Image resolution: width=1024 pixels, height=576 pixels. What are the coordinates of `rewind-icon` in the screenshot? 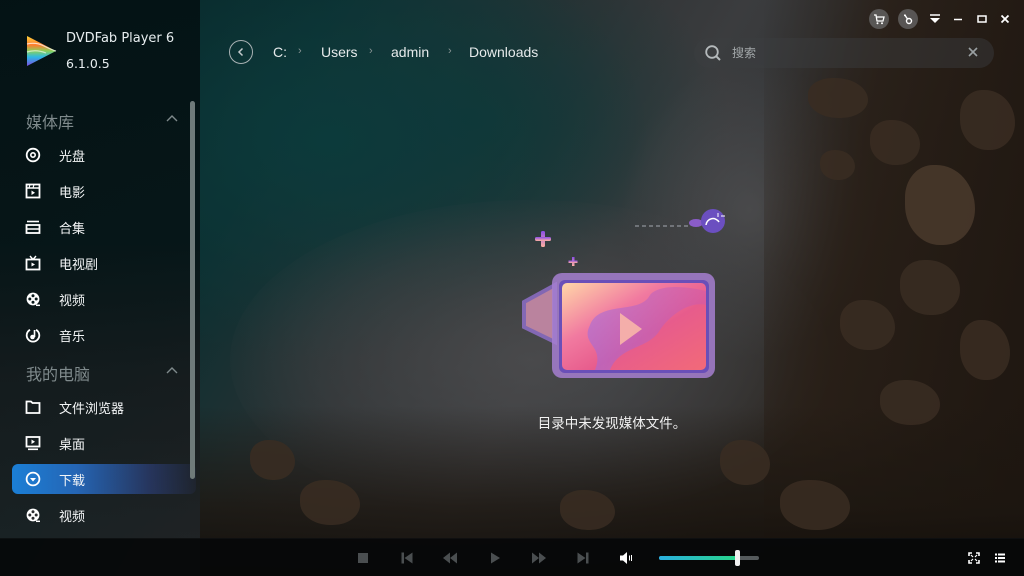 It's located at (450, 558).